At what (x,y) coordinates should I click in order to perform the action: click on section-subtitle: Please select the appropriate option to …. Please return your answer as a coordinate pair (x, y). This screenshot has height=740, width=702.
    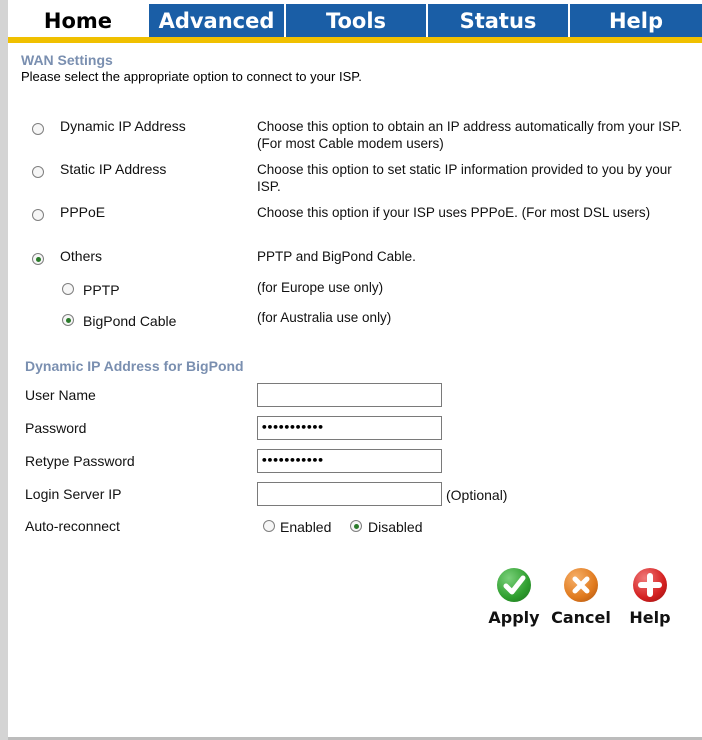
    Looking at the image, I should click on (191, 76).